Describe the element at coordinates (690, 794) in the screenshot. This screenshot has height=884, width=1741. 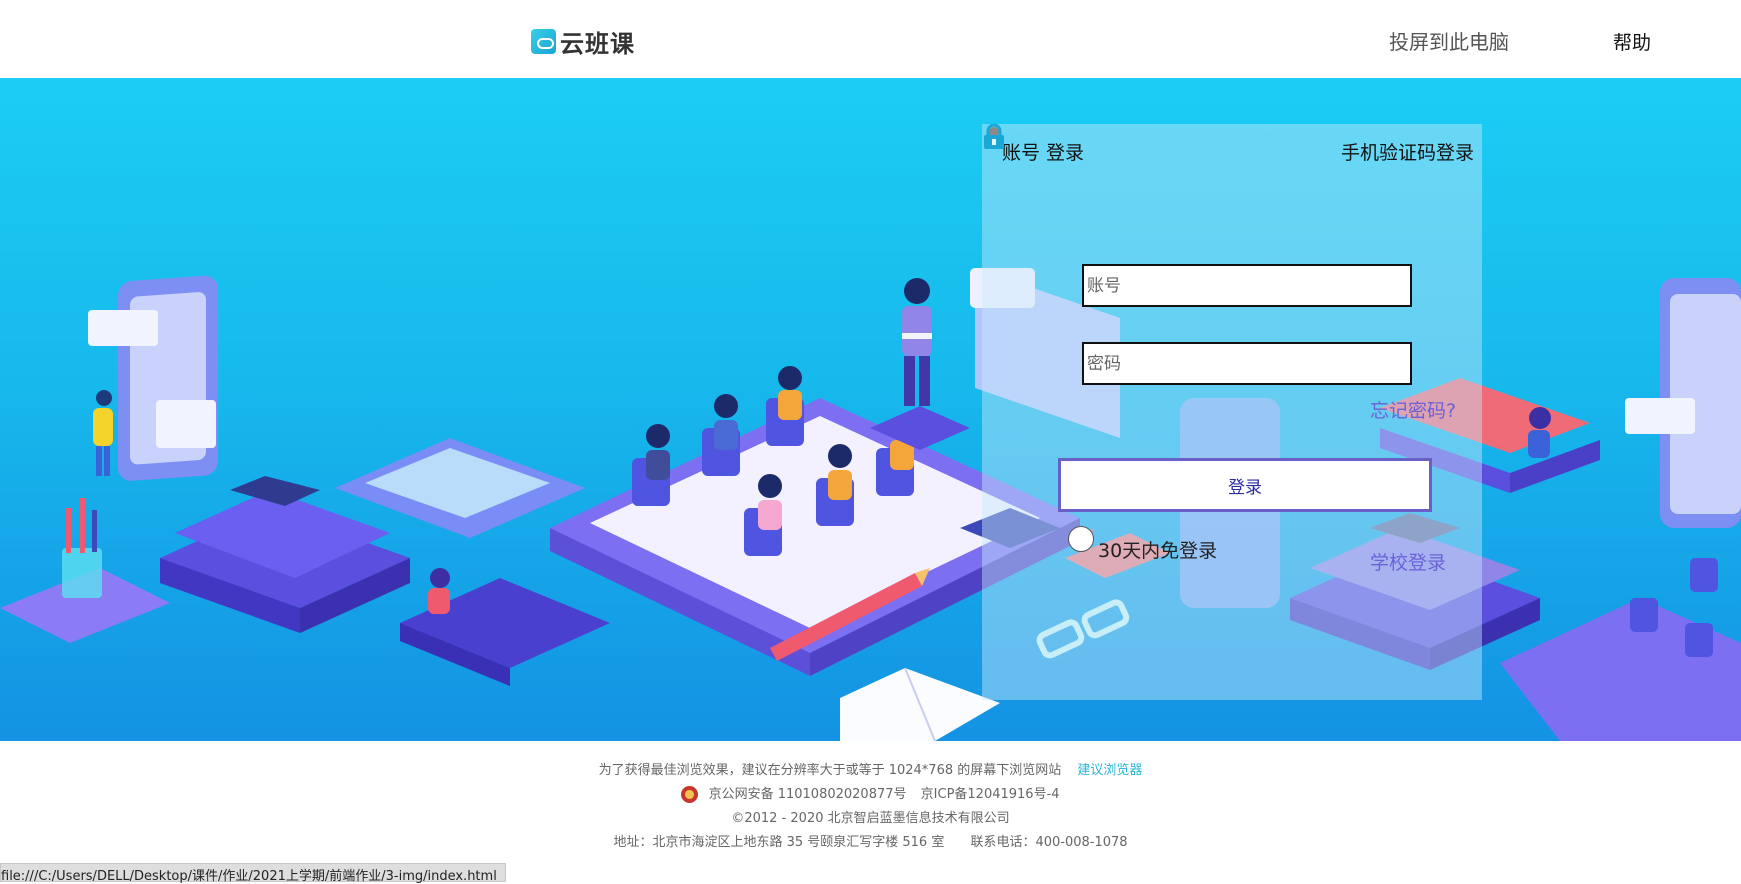
I see `police-badge-icon` at that location.